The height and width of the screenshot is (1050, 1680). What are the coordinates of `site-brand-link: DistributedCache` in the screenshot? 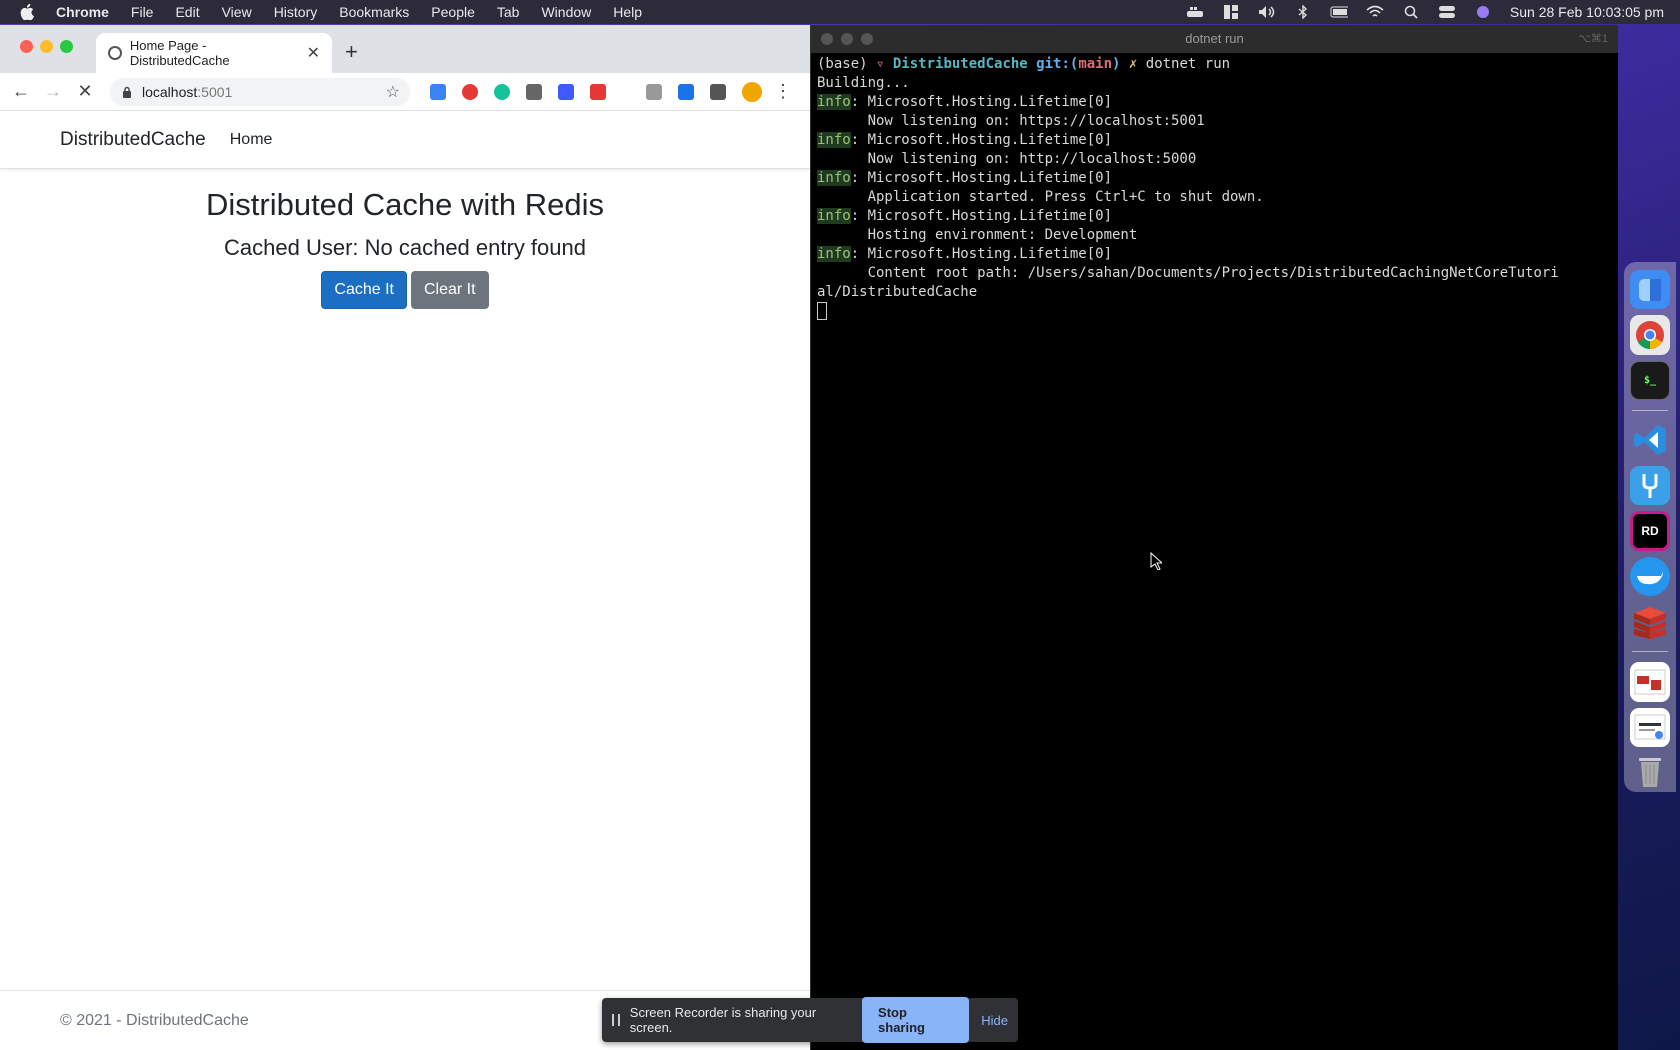 It's located at (133, 140).